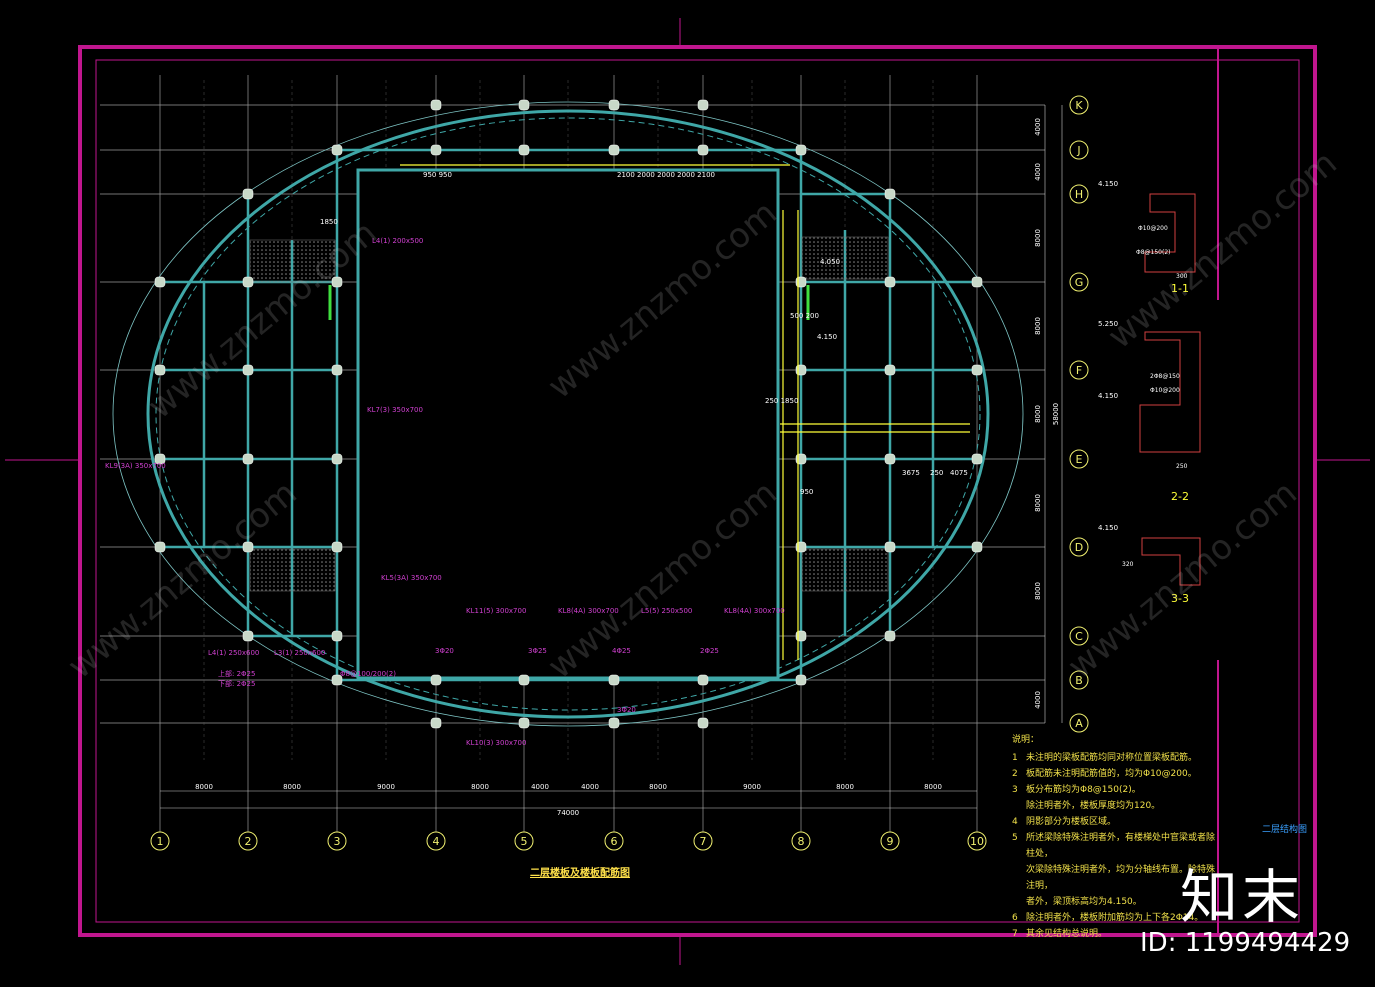  Describe the element at coordinates (1108, 528) in the screenshot. I see `section-elevation: 4.150` at that location.